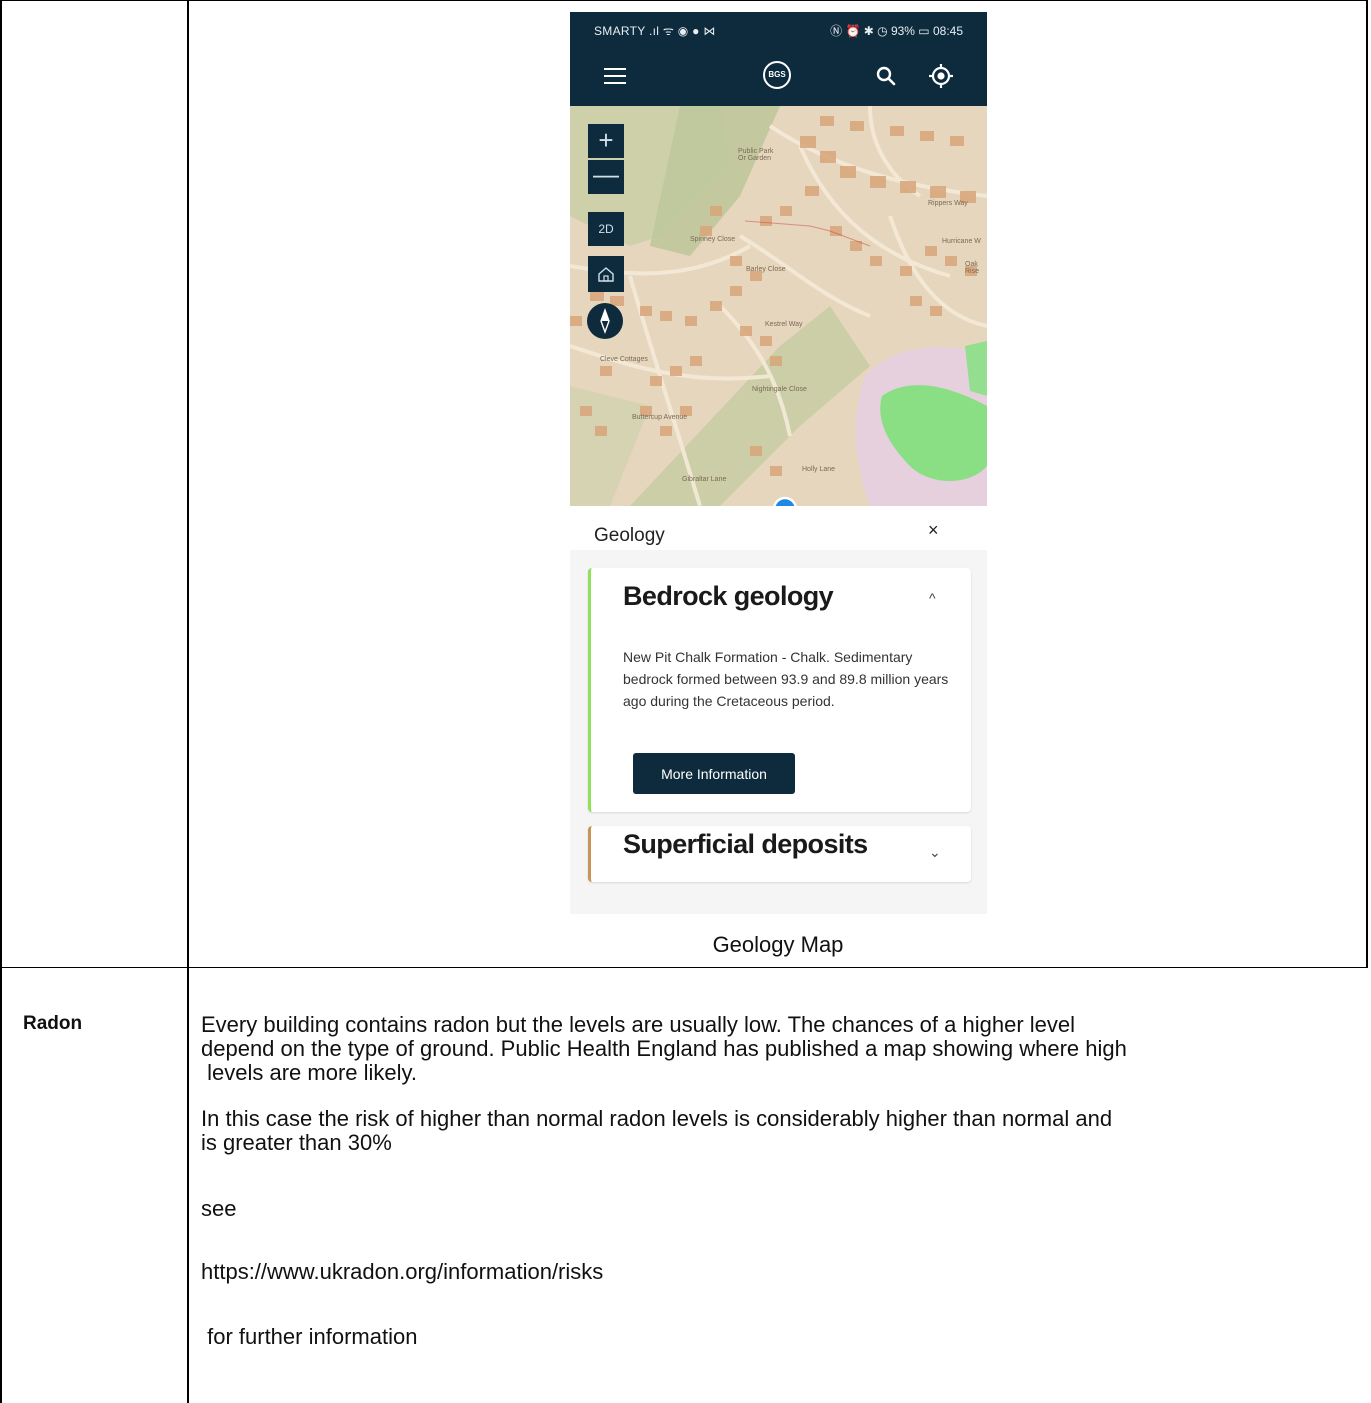 This screenshot has height=1403, width=1371. I want to click on radon-para2-line2: is greater than 30%, so click(296, 1142).